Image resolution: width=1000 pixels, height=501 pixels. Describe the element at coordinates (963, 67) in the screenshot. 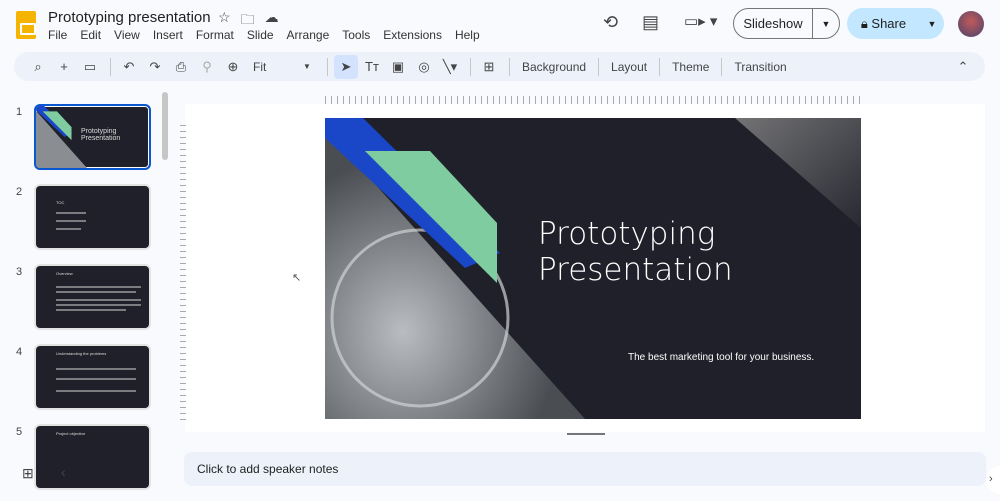

I see `collapse-toolbar-icon: ⌃` at that location.